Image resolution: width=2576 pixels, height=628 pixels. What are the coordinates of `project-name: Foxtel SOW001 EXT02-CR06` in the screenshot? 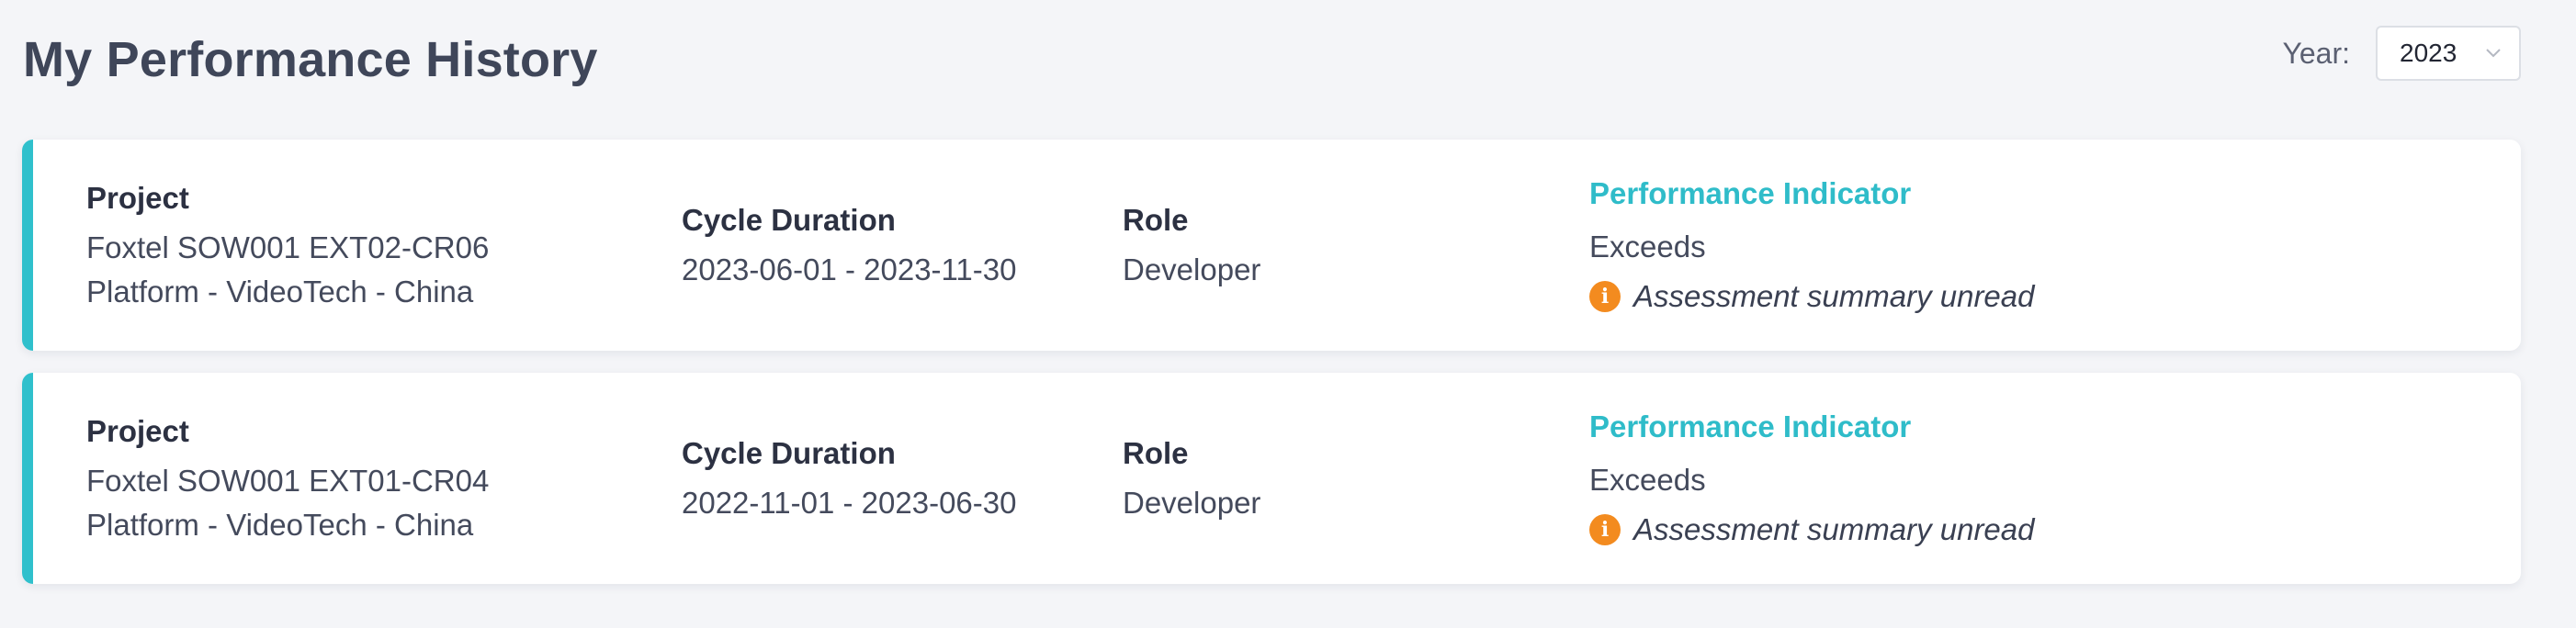 It's located at (288, 247).